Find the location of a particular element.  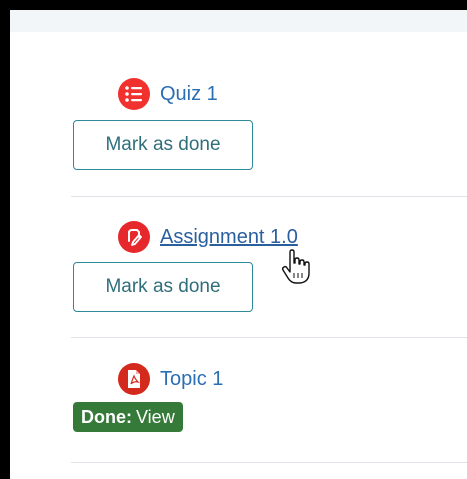

activity-header: Assignment 1.0 is located at coordinates (208, 237).